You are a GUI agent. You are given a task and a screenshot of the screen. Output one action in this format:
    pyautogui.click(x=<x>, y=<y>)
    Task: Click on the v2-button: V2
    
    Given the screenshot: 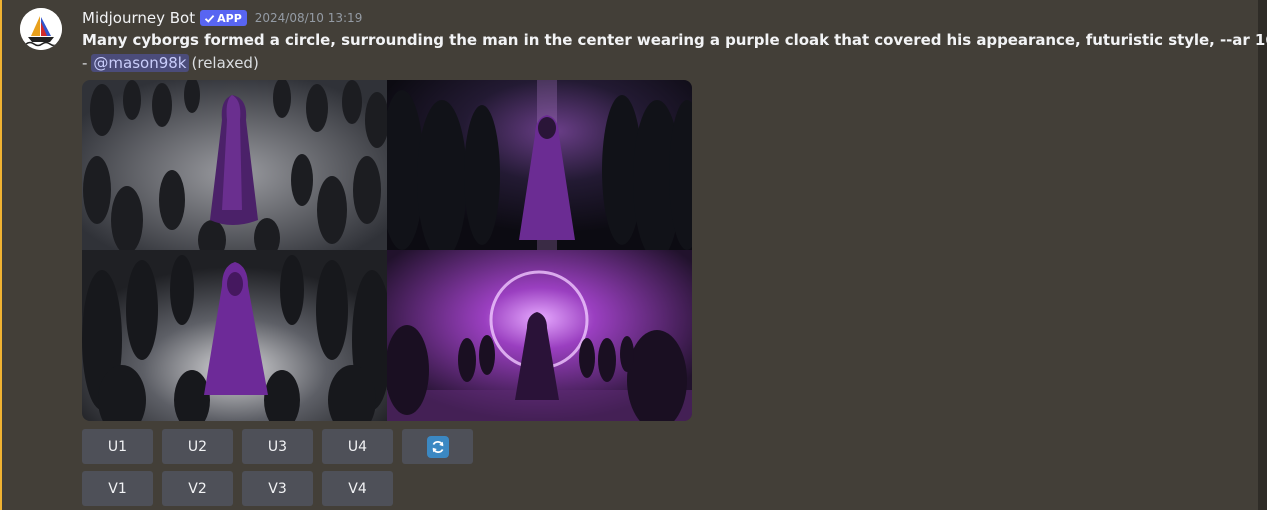 What is the action you would take?
    pyautogui.click(x=197, y=488)
    